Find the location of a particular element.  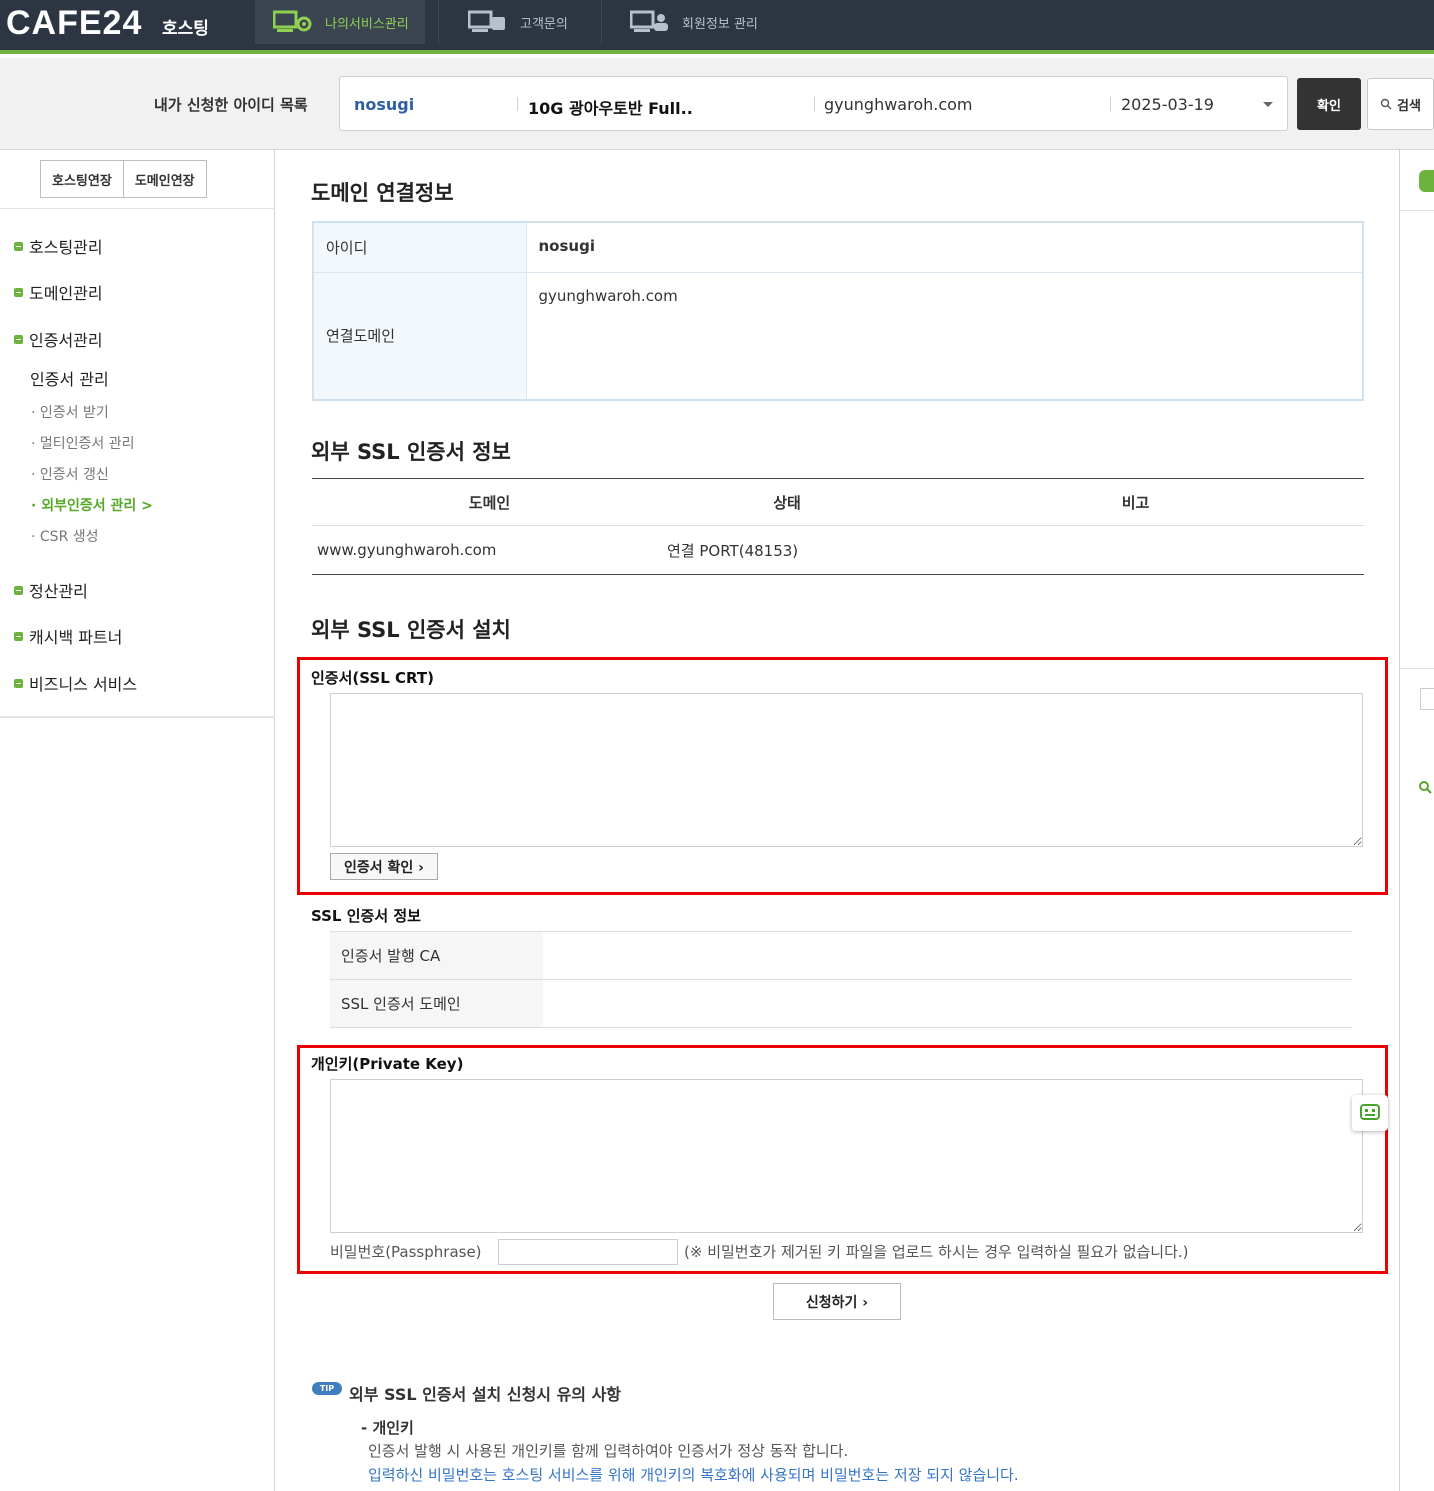

sidebar-item-label: 비즈니스 서비스 is located at coordinates (83, 684).